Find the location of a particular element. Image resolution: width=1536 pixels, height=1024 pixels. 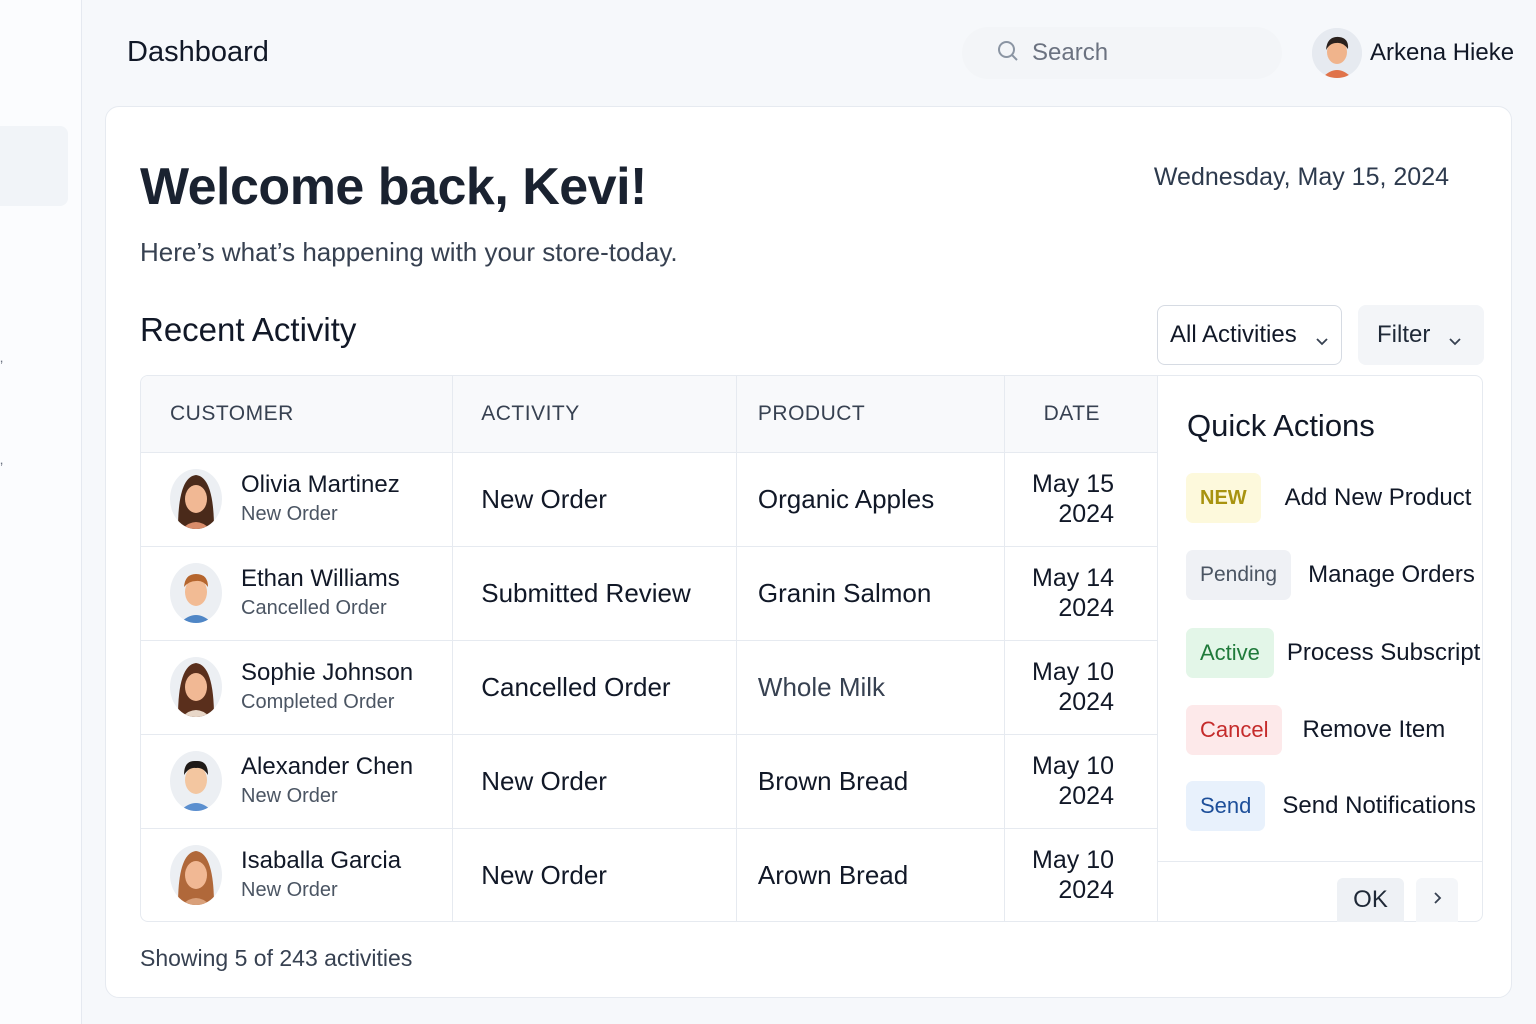

badge-new: NEW is located at coordinates (1223, 498).